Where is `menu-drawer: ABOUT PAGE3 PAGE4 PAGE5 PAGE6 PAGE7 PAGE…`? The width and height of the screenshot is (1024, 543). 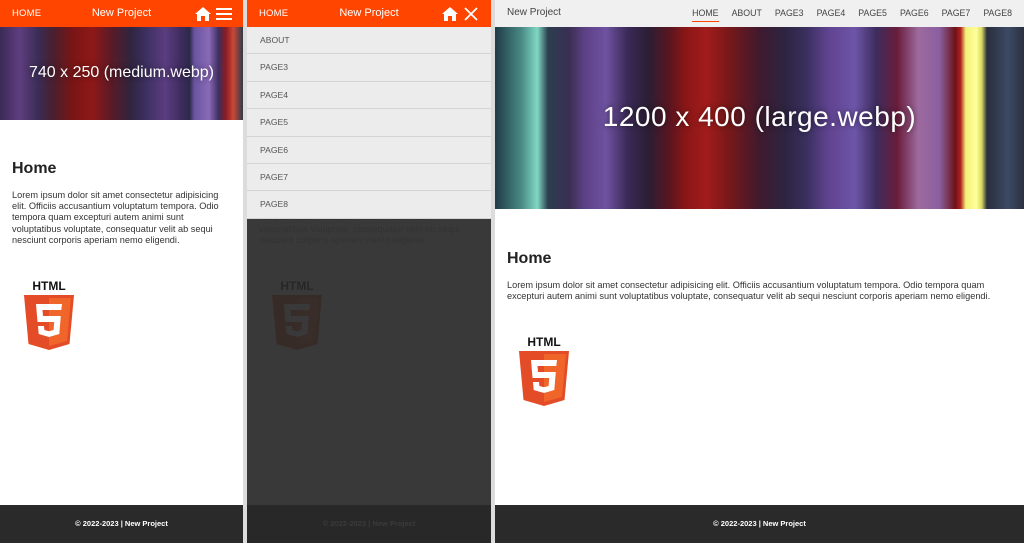
menu-drawer: ABOUT PAGE3 PAGE4 PAGE5 PAGE6 PAGE7 PAGE… is located at coordinates (369, 123).